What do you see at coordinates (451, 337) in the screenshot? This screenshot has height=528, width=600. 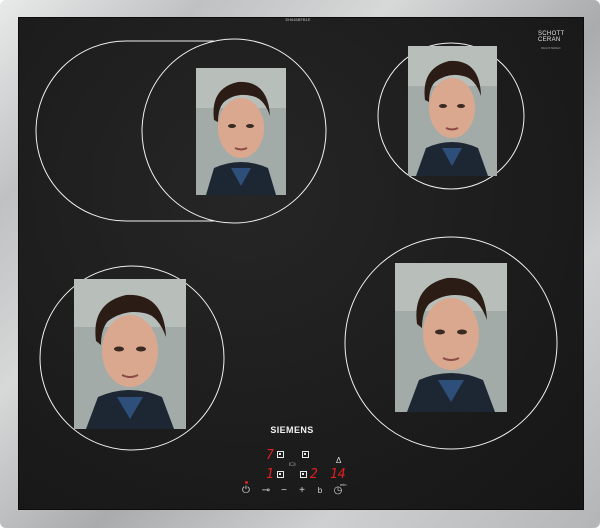 I see `portrait-photo-front-right` at bounding box center [451, 337].